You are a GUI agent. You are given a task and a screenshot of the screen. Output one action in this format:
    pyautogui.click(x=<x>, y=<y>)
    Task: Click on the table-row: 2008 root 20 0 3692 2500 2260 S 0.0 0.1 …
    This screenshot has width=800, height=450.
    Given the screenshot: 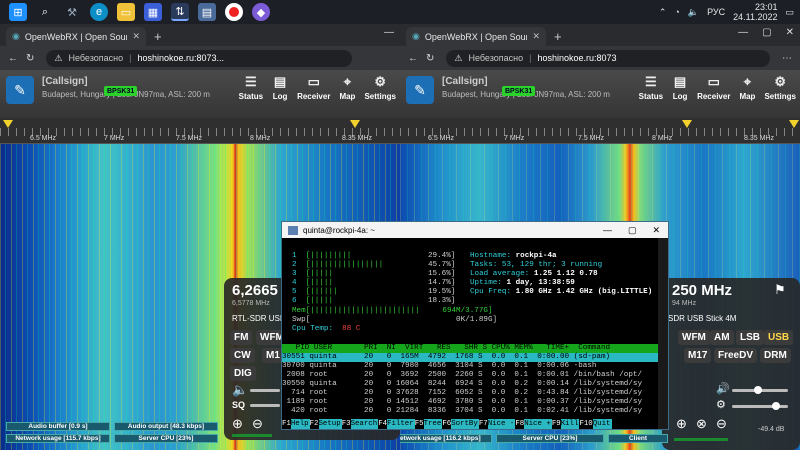 What is the action you would take?
    pyautogui.click(x=470, y=375)
    